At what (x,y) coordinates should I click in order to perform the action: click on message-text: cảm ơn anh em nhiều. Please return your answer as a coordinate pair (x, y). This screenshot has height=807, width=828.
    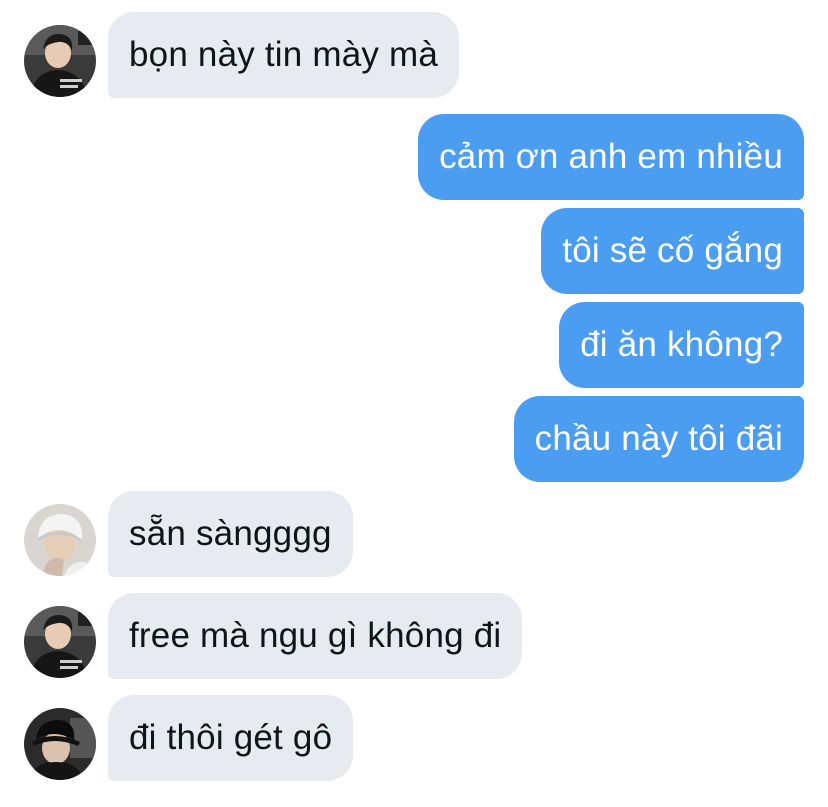
    Looking at the image, I should click on (611, 156).